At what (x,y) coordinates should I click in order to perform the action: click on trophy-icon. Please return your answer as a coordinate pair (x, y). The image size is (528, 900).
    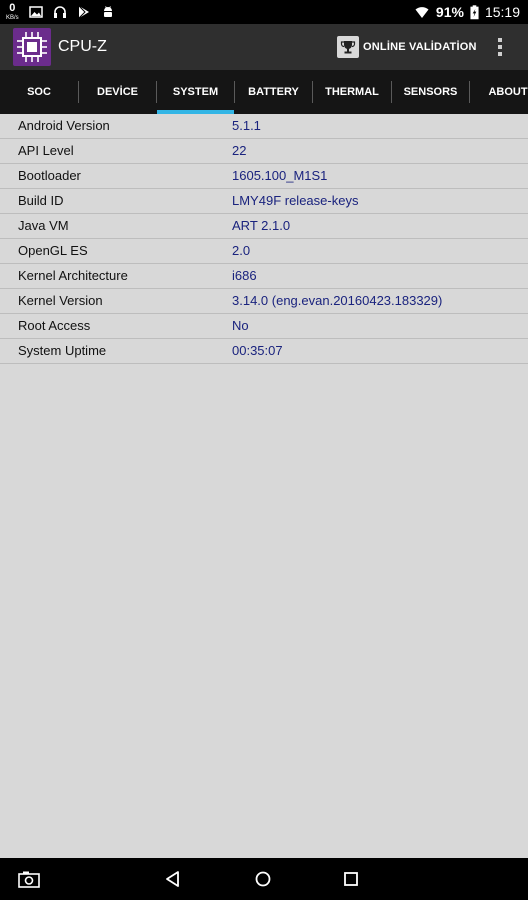
    Looking at the image, I should click on (348, 47).